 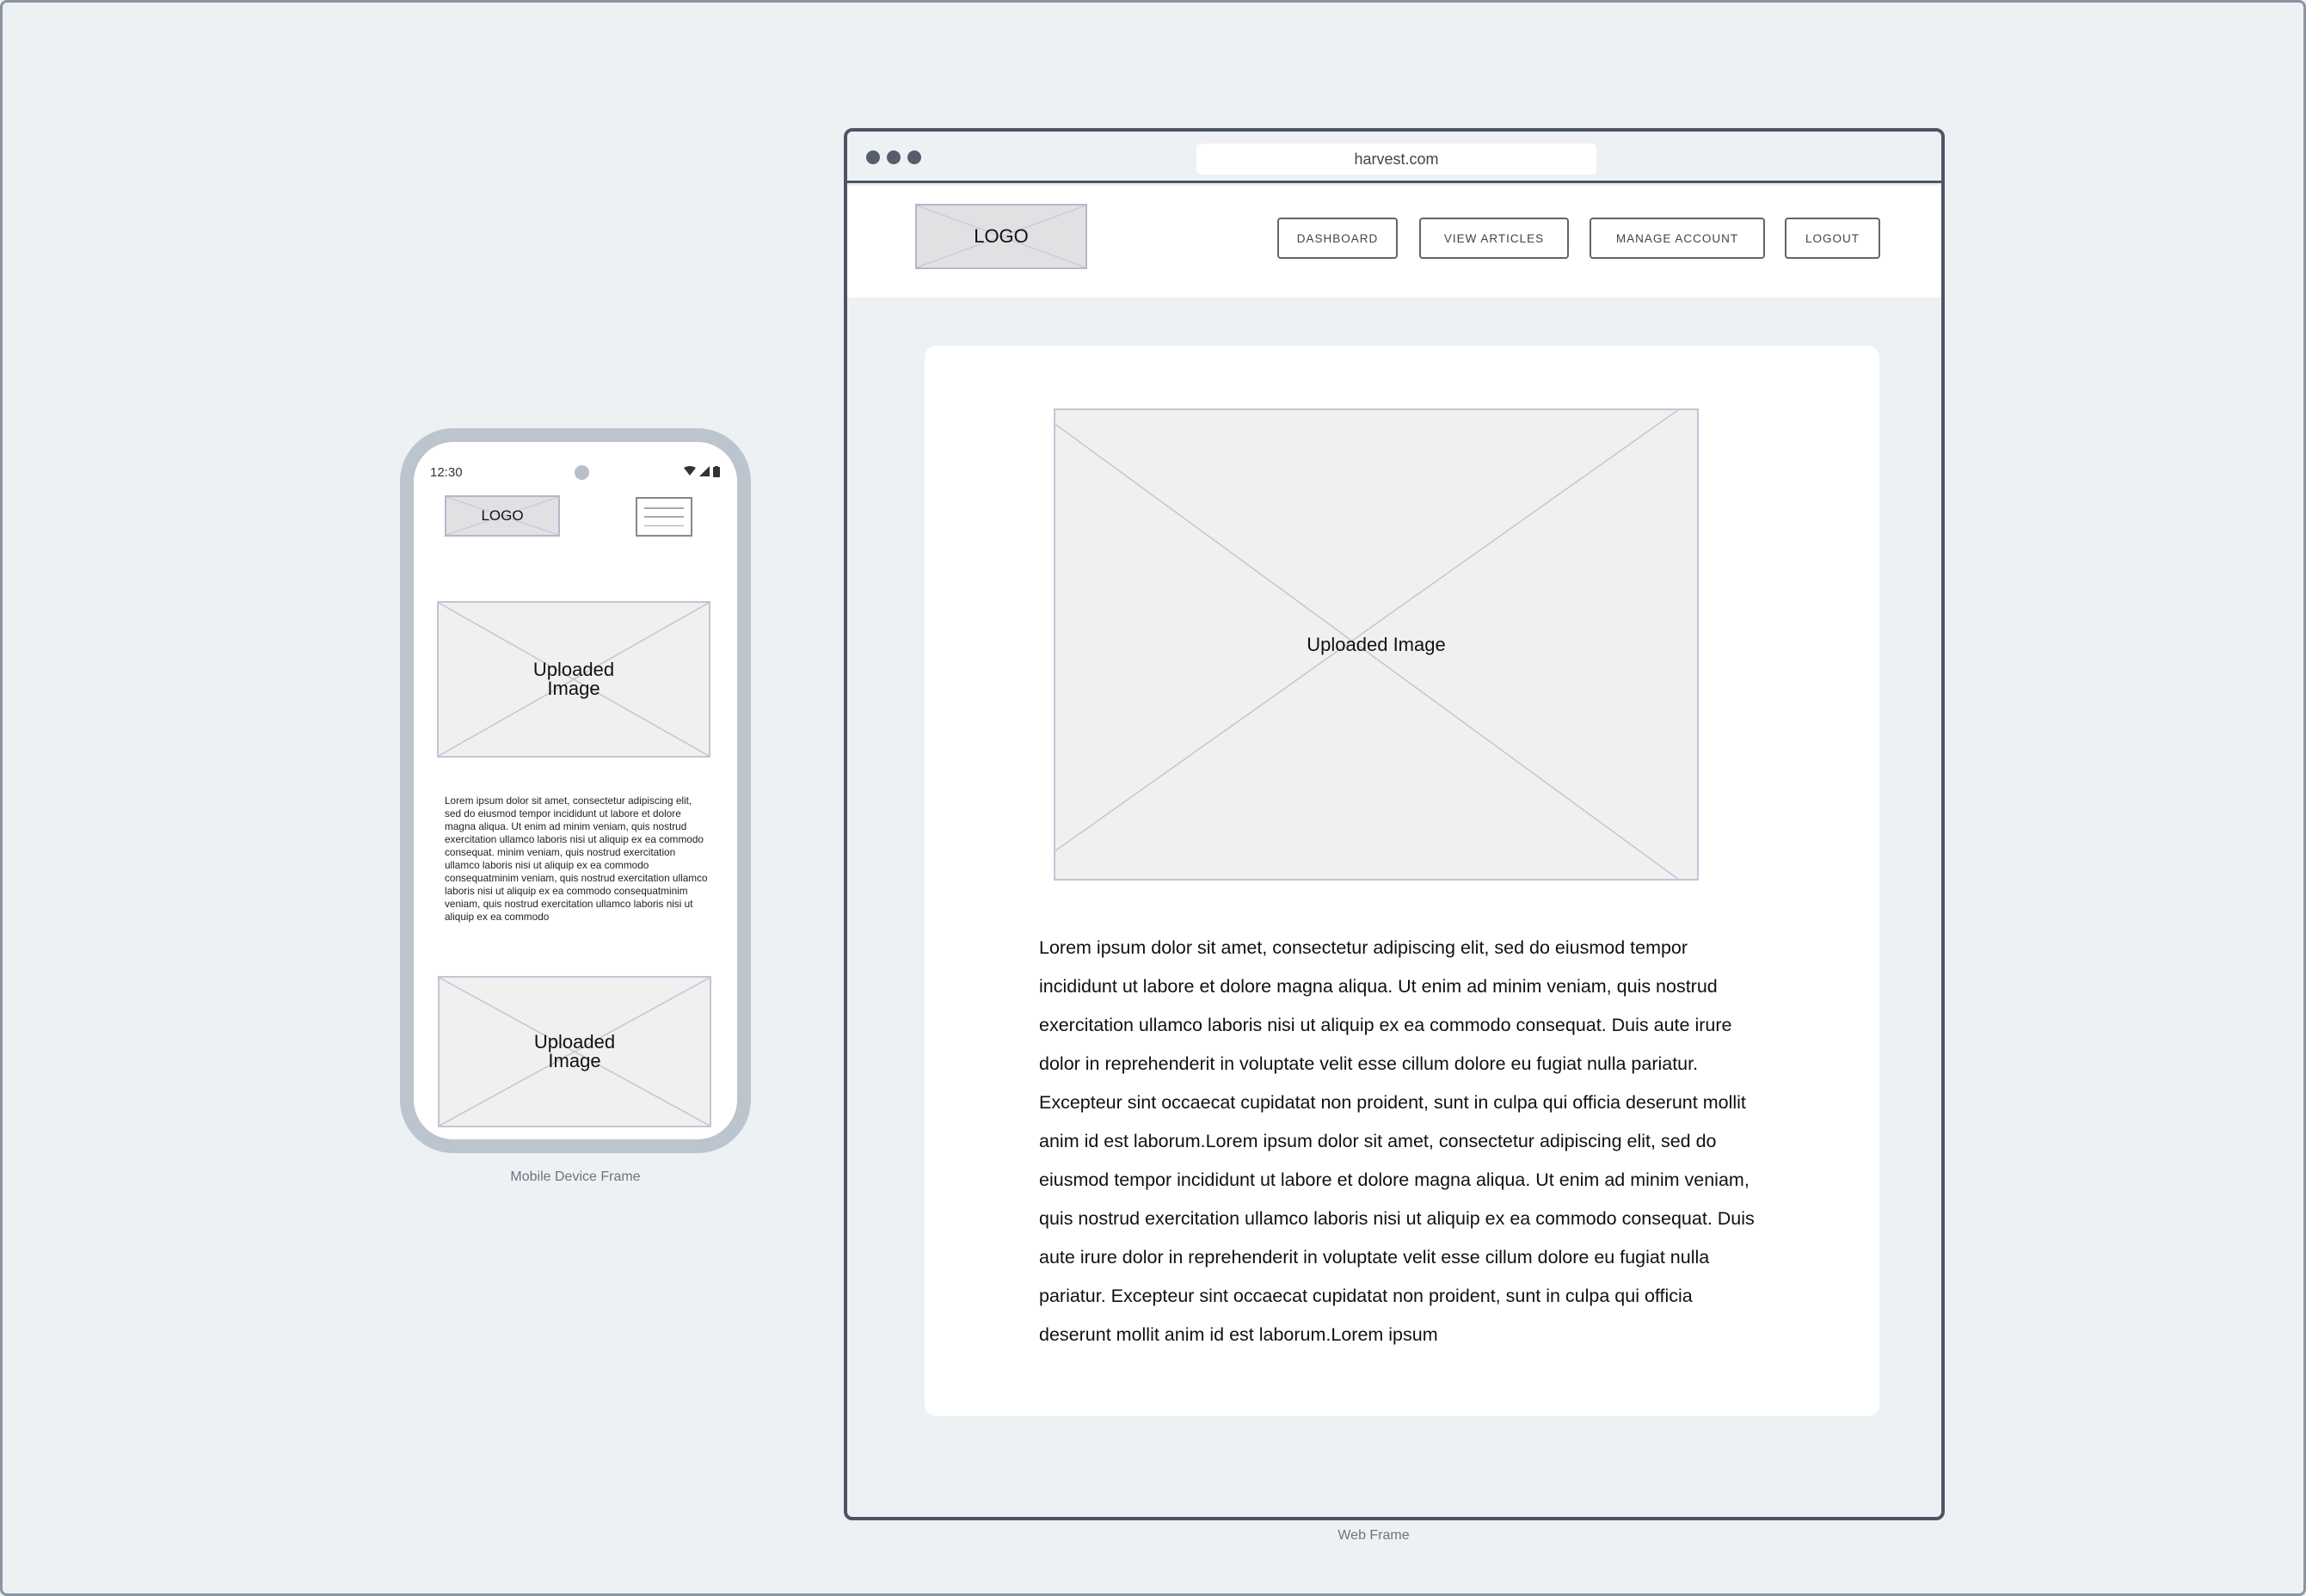 What do you see at coordinates (575, 1176) in the screenshot?
I see `mobile-frame-caption: Mobile Device Frame` at bounding box center [575, 1176].